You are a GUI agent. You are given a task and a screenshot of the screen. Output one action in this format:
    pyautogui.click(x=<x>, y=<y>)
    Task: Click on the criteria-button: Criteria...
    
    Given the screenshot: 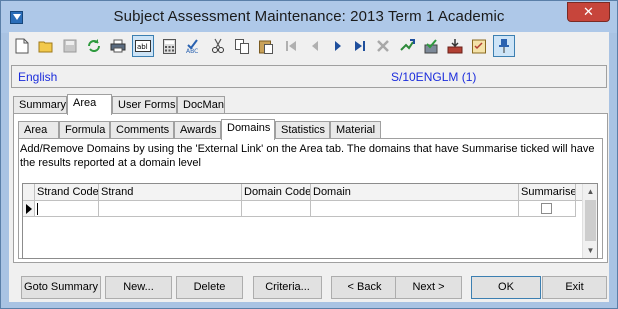 What is the action you would take?
    pyautogui.click(x=287, y=287)
    